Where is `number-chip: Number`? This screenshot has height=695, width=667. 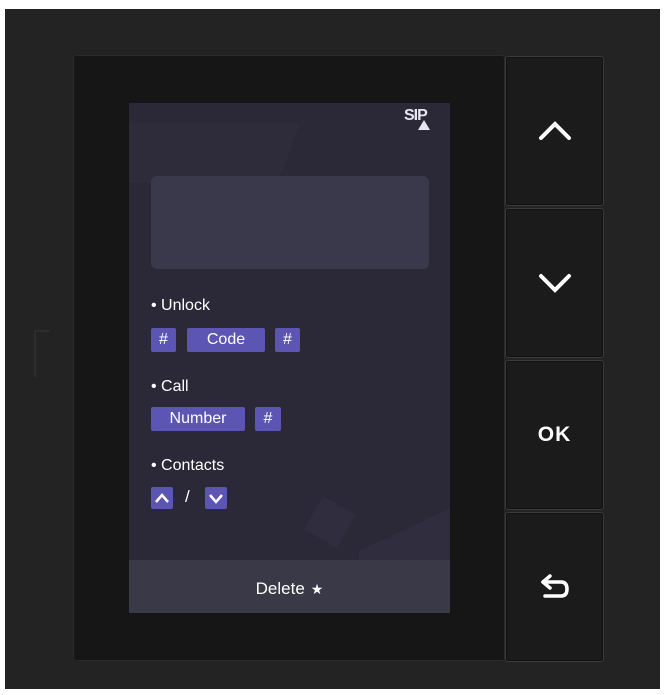 number-chip: Number is located at coordinates (198, 419).